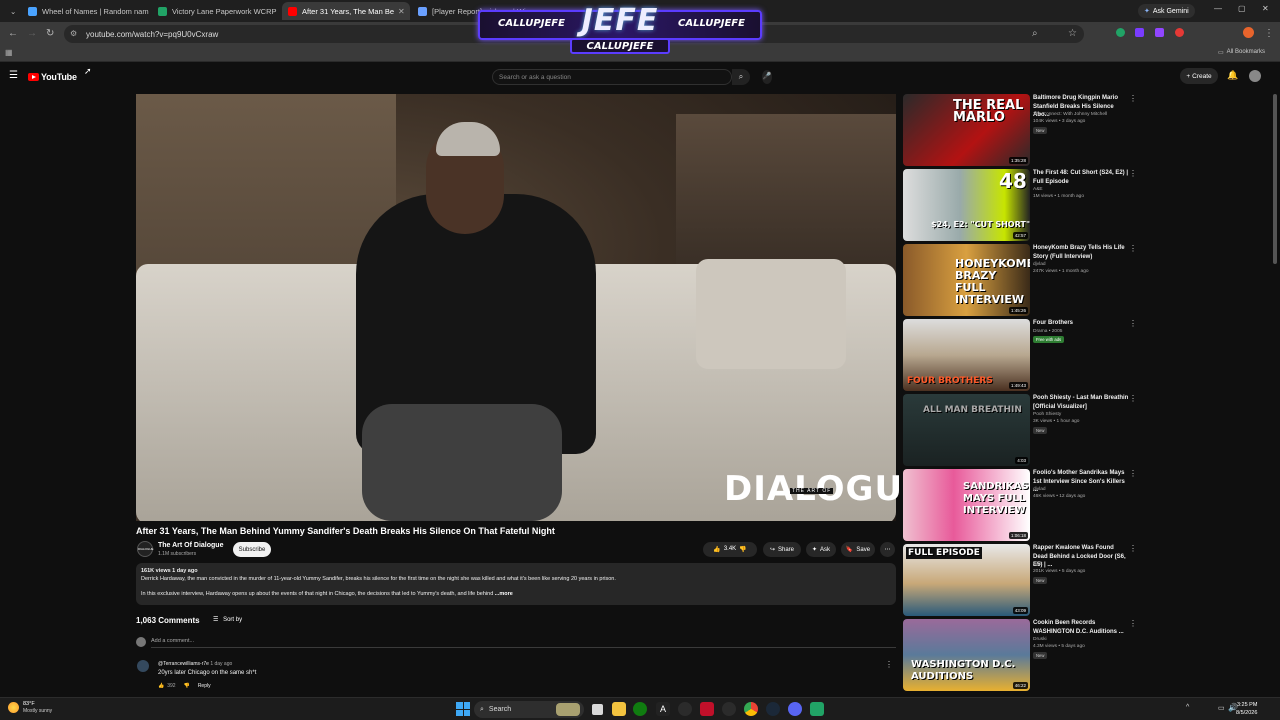  Describe the element at coordinates (966, 580) in the screenshot. I see `video-thumbnail: FULL EPISODE 43:09` at that location.